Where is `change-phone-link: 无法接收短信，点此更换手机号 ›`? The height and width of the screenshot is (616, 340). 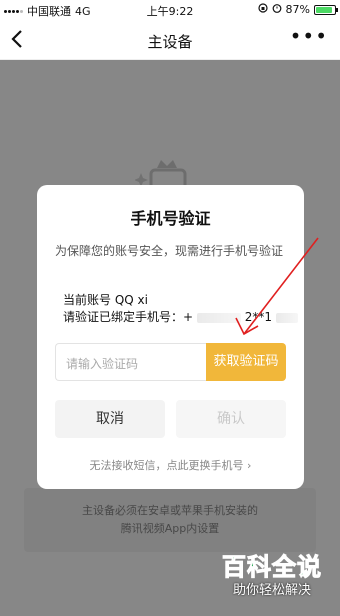 change-phone-link: 无法接收短信，点此更换手机号 › is located at coordinates (170, 465).